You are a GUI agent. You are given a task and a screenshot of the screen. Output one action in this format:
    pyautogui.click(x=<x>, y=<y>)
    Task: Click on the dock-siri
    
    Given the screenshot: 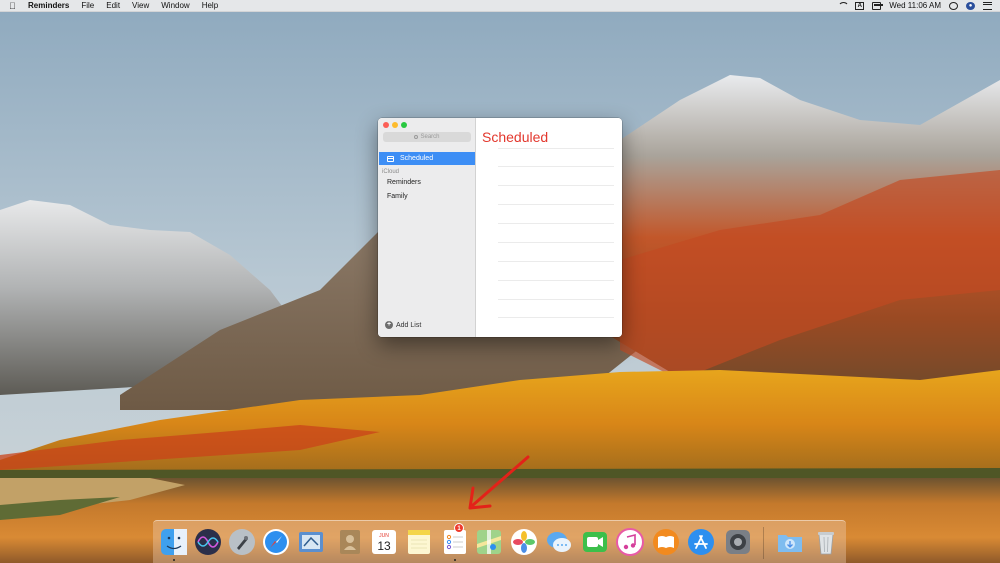 What is the action you would take?
    pyautogui.click(x=208, y=542)
    